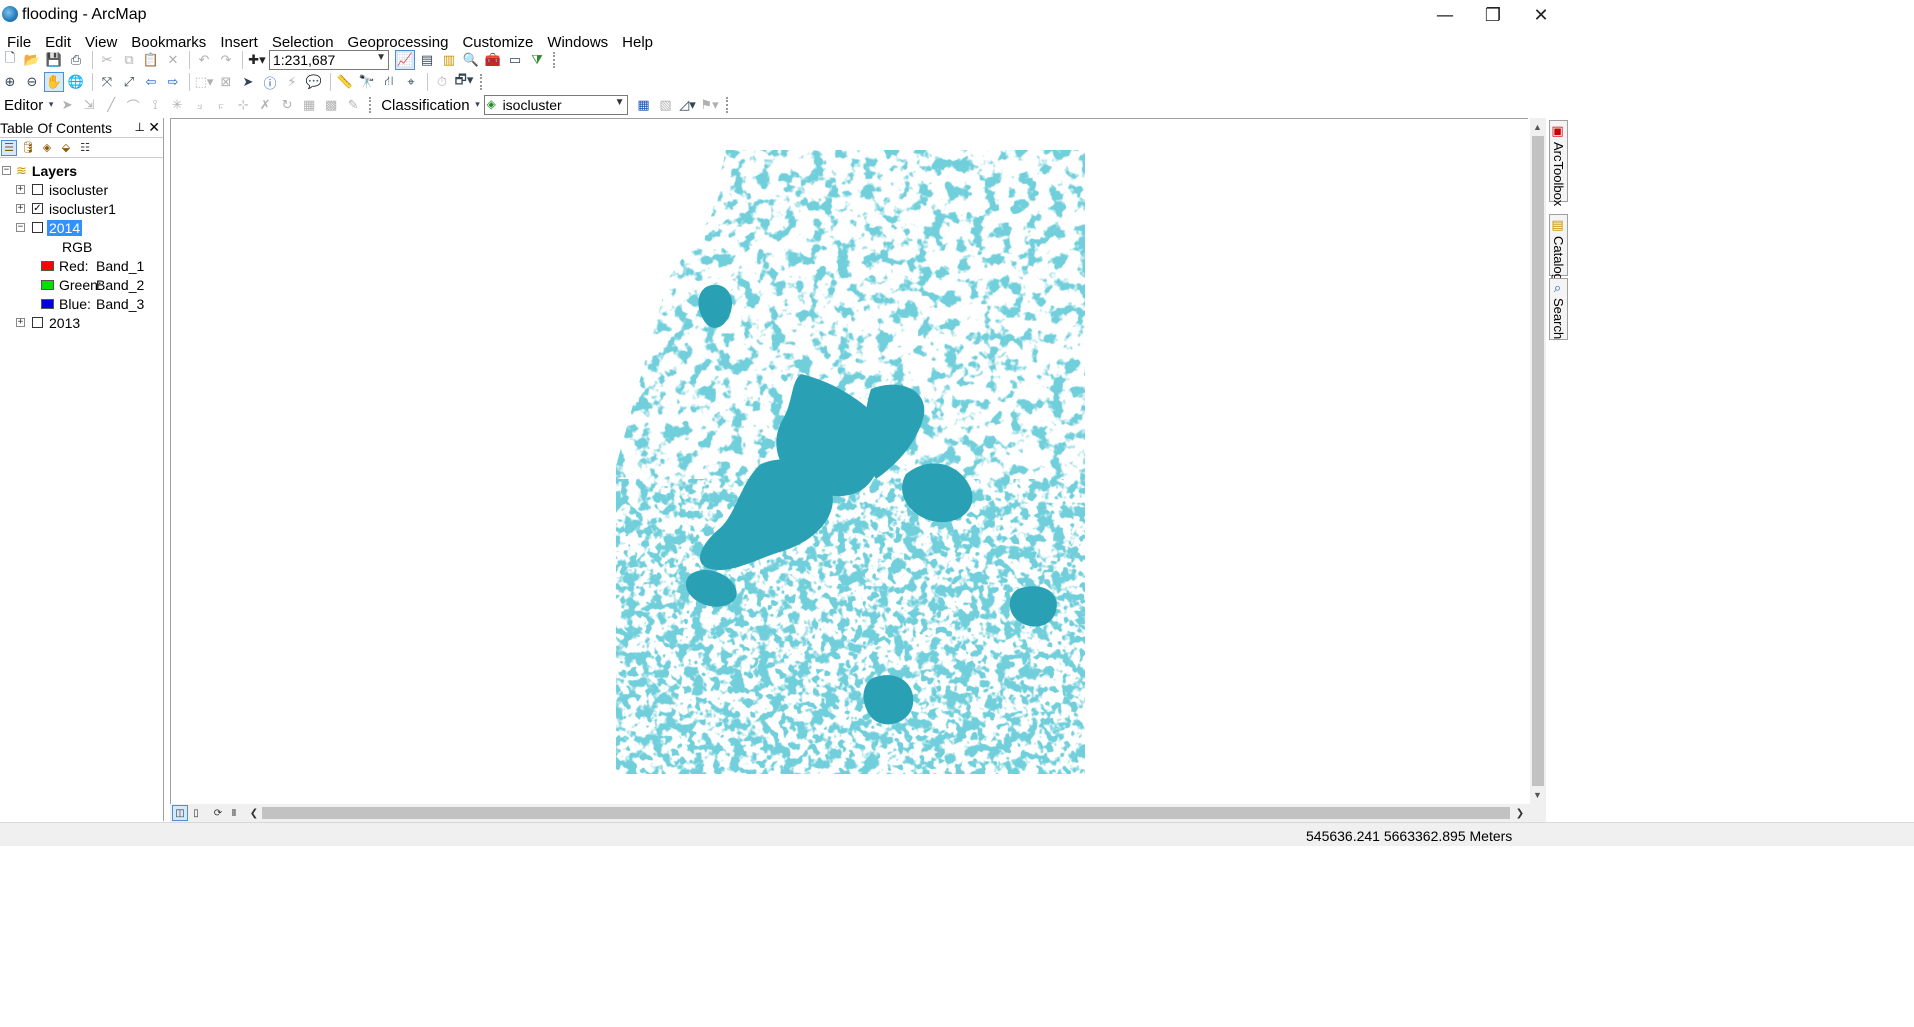 Image resolution: width=1914 pixels, height=1027 pixels. What do you see at coordinates (405, 60) in the screenshot?
I see `editor-toolbar-toggle-icon: 📈` at bounding box center [405, 60].